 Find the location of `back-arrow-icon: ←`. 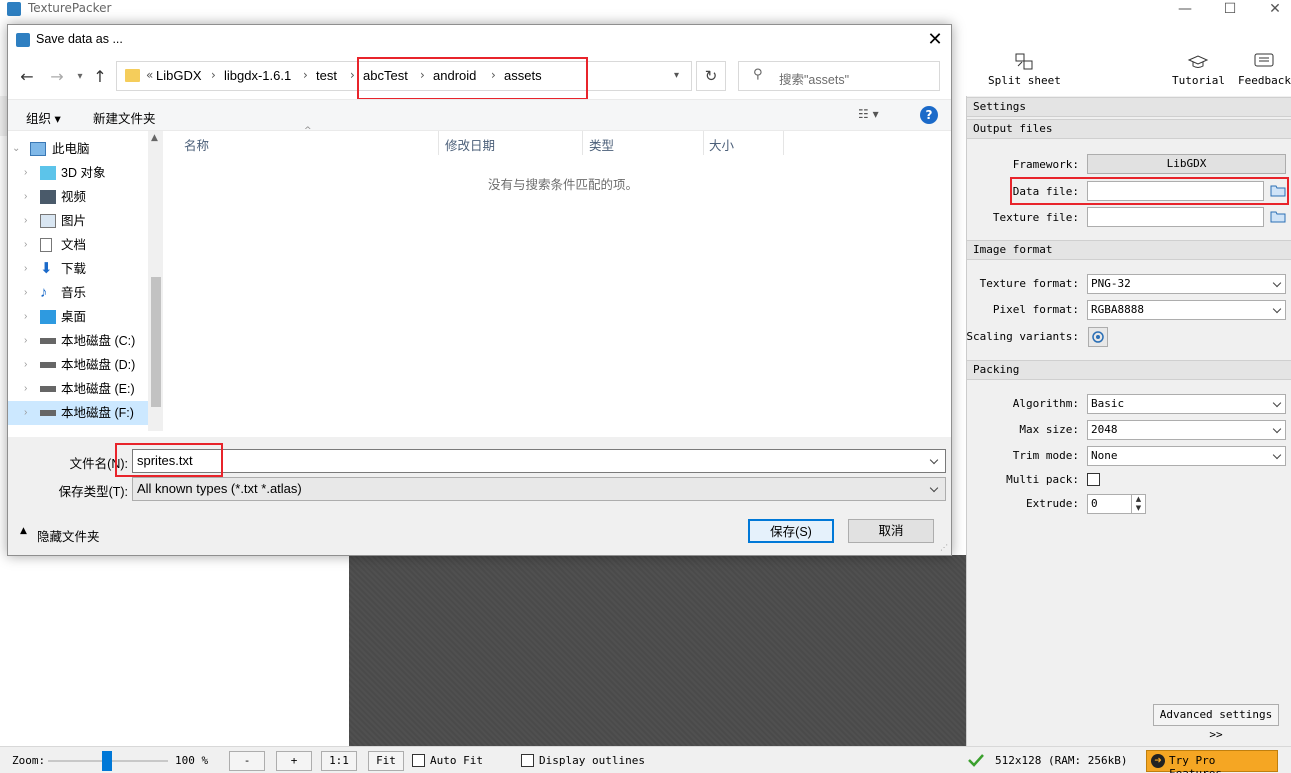

back-arrow-icon: ← is located at coordinates (27, 76).